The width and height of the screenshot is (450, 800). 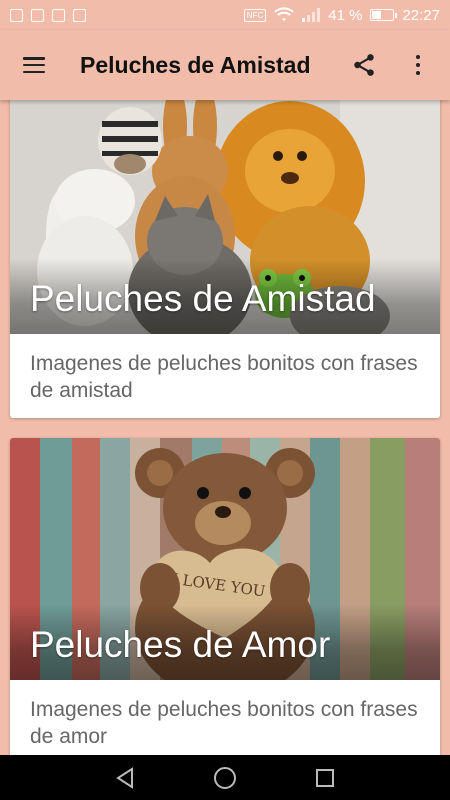 I want to click on back-button, so click(x=125, y=778).